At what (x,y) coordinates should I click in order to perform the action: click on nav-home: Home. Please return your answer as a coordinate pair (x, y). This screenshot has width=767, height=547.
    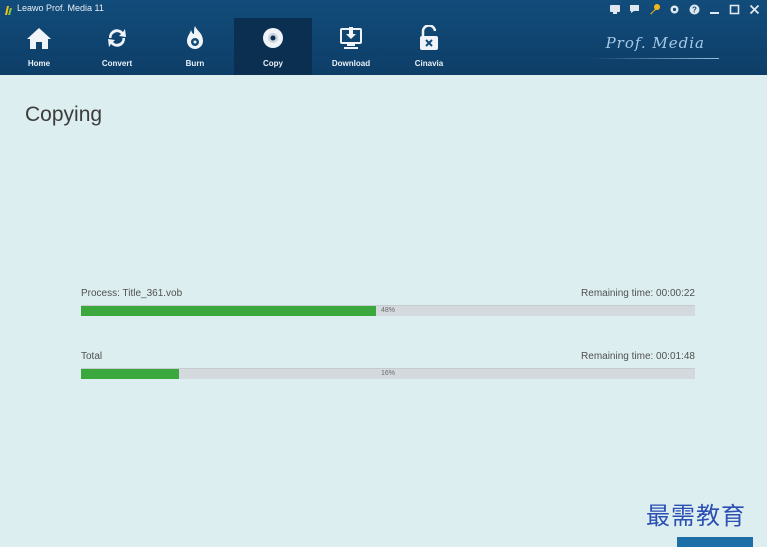
    Looking at the image, I should click on (39, 46).